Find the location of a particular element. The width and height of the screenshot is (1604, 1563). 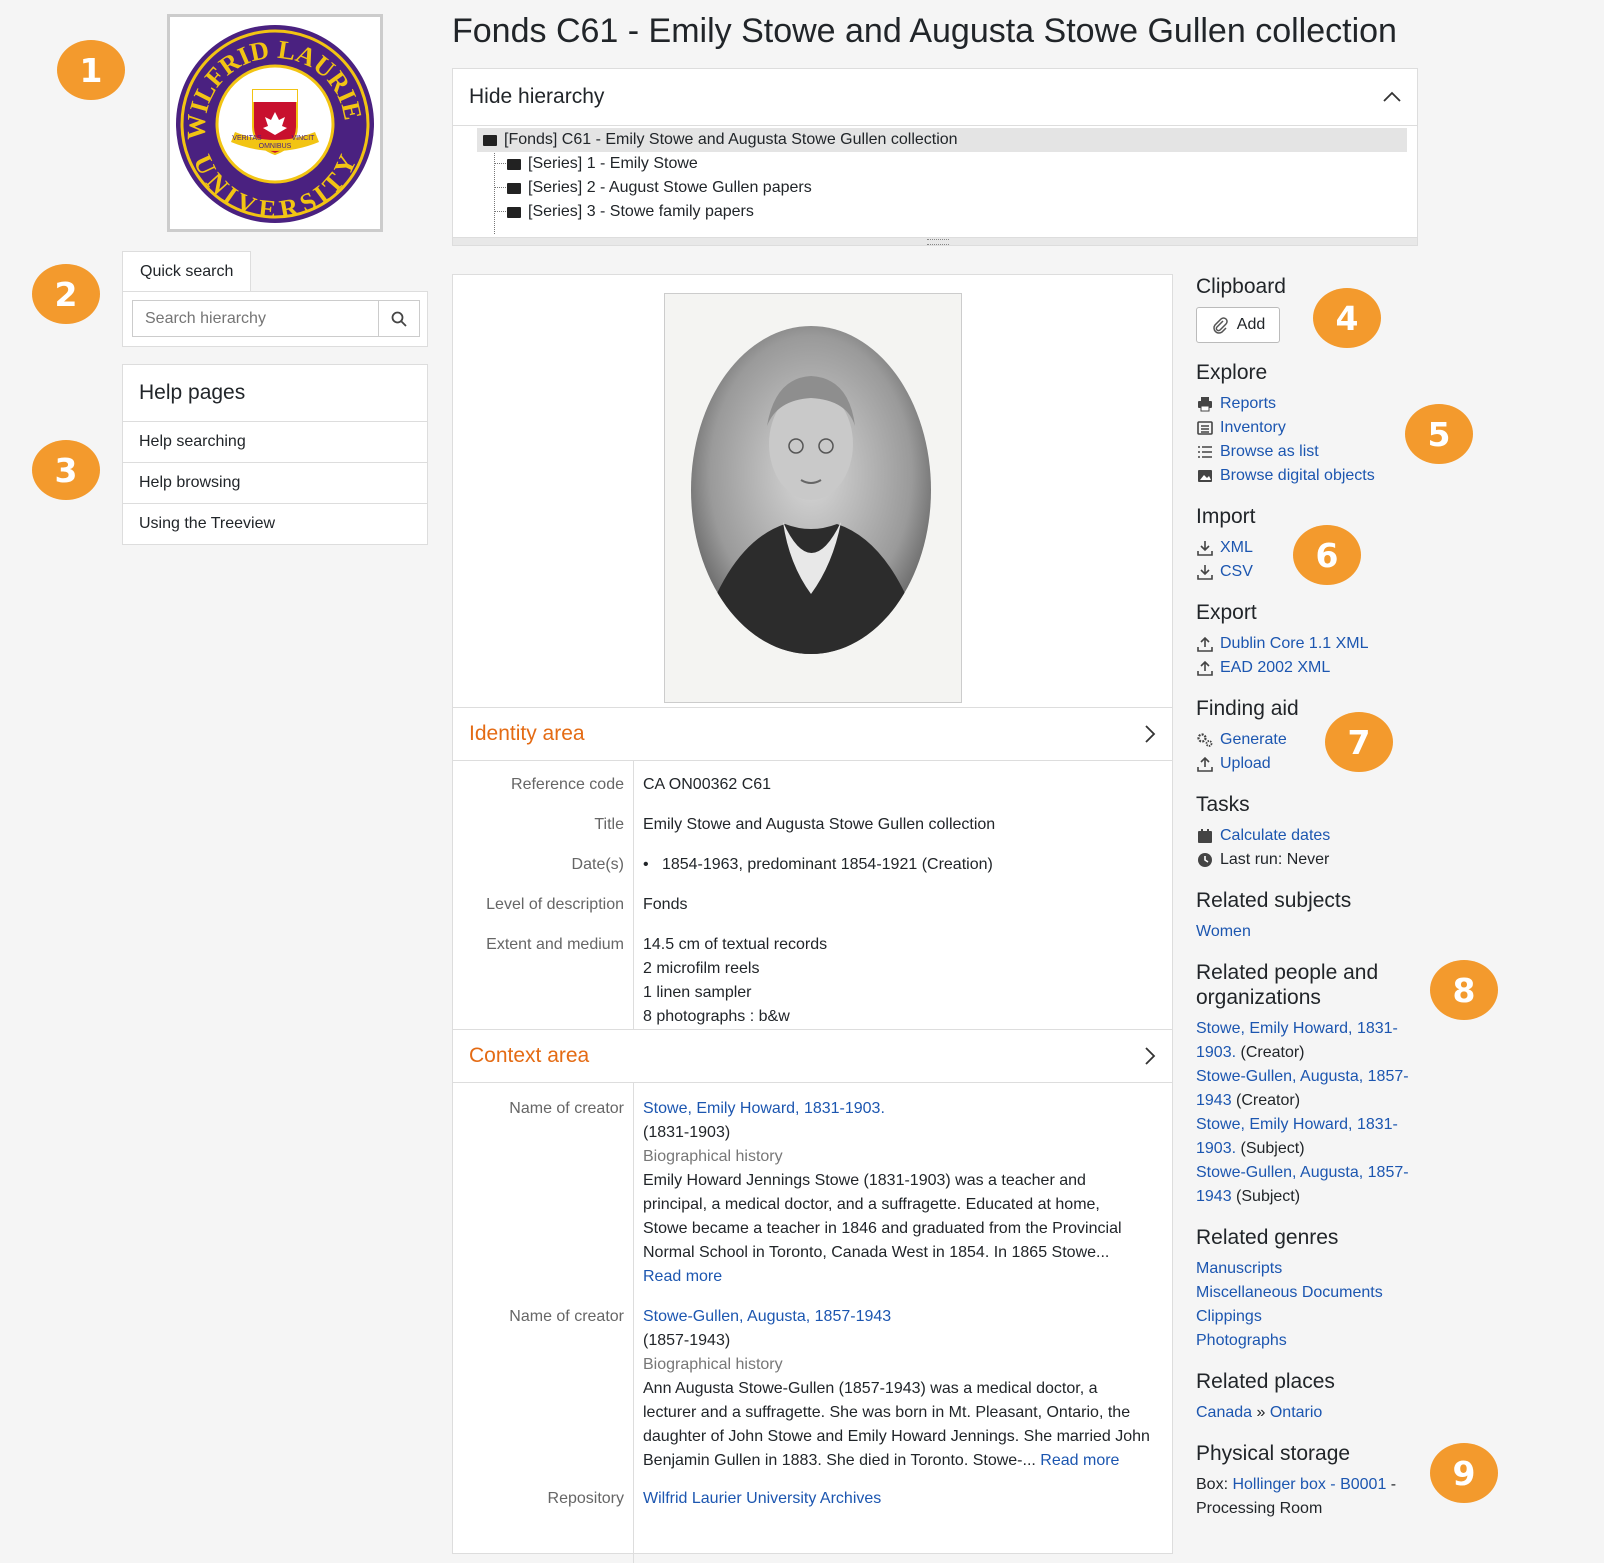

physical-storage-entry: Box: Hollinger box - B0001 - is located at coordinates (1296, 1485).